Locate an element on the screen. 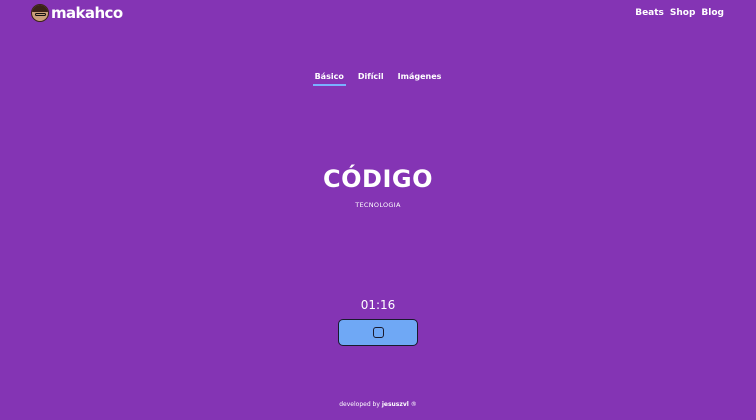  nav-link-shop: Shop is located at coordinates (683, 13).